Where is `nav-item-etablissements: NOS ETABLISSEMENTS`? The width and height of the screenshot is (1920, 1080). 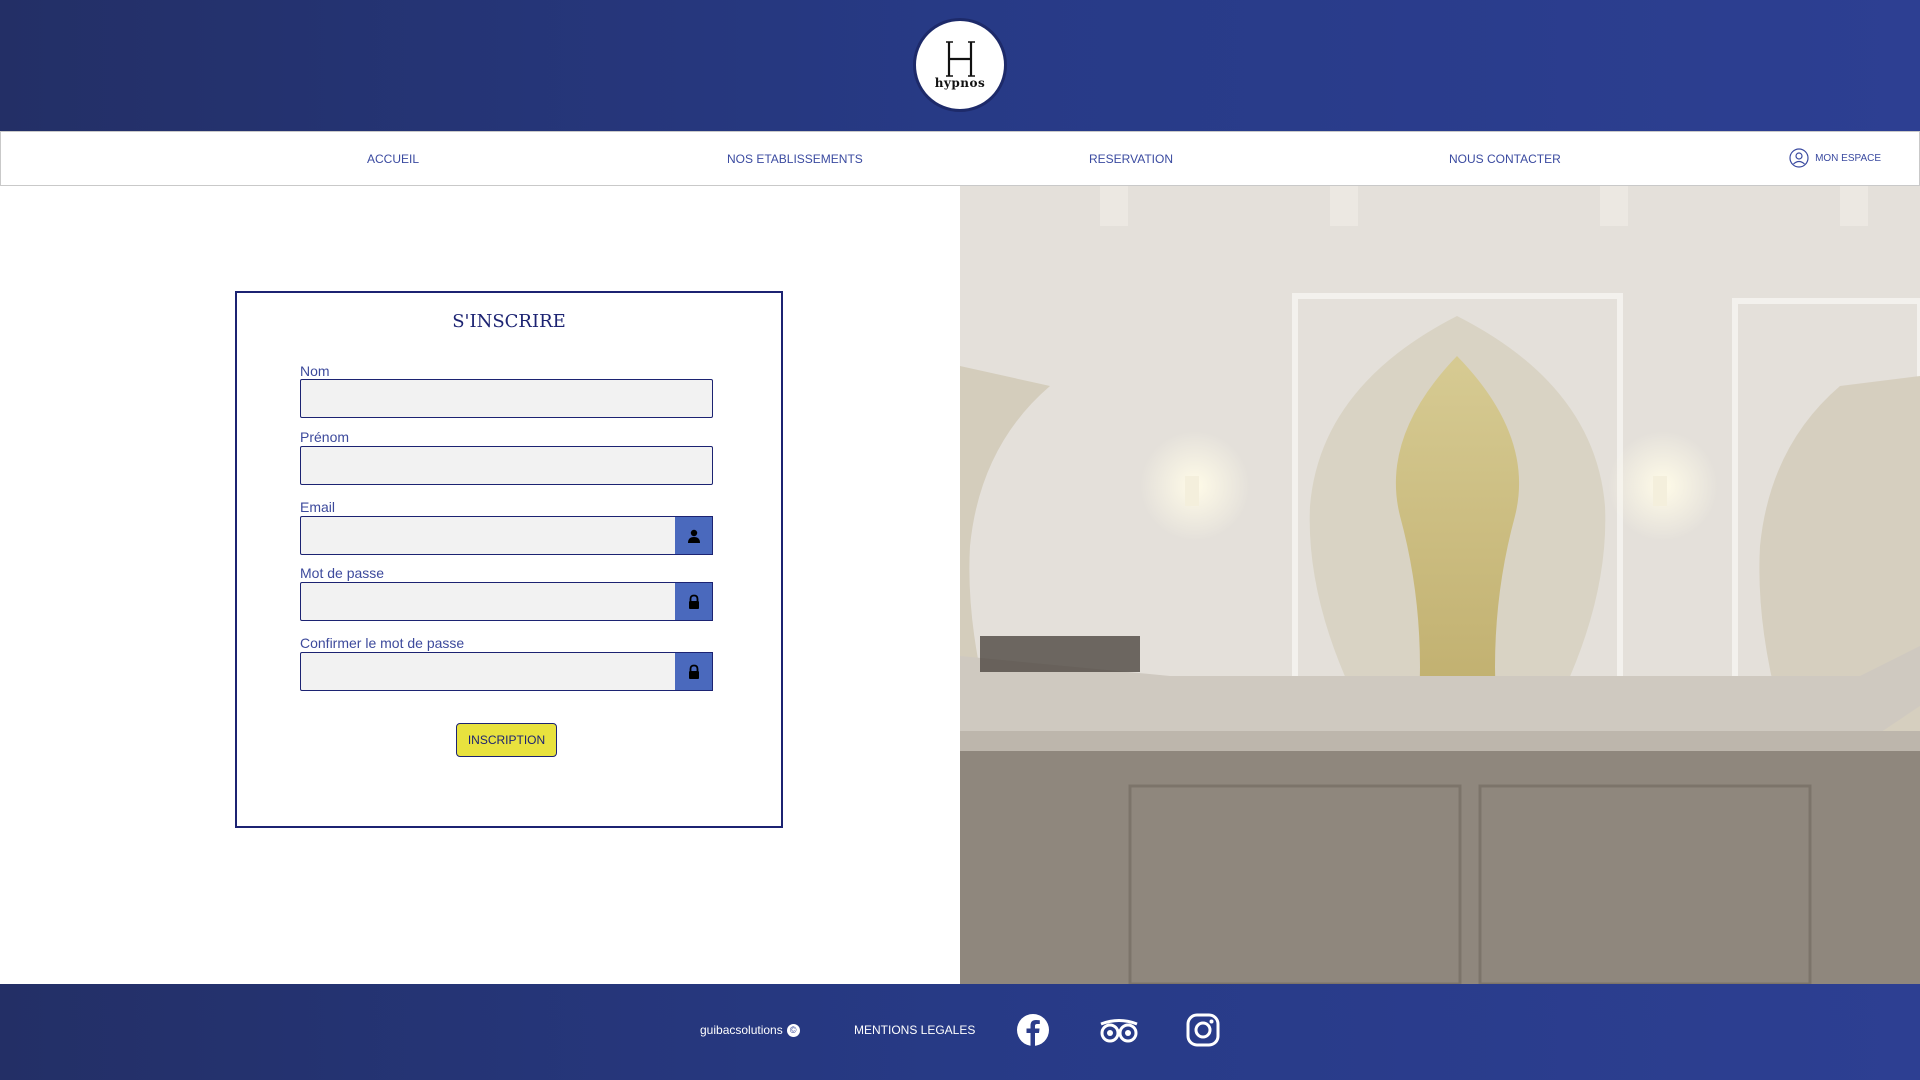
nav-item-etablissements: NOS ETABLISSEMENTS is located at coordinates (795, 159).